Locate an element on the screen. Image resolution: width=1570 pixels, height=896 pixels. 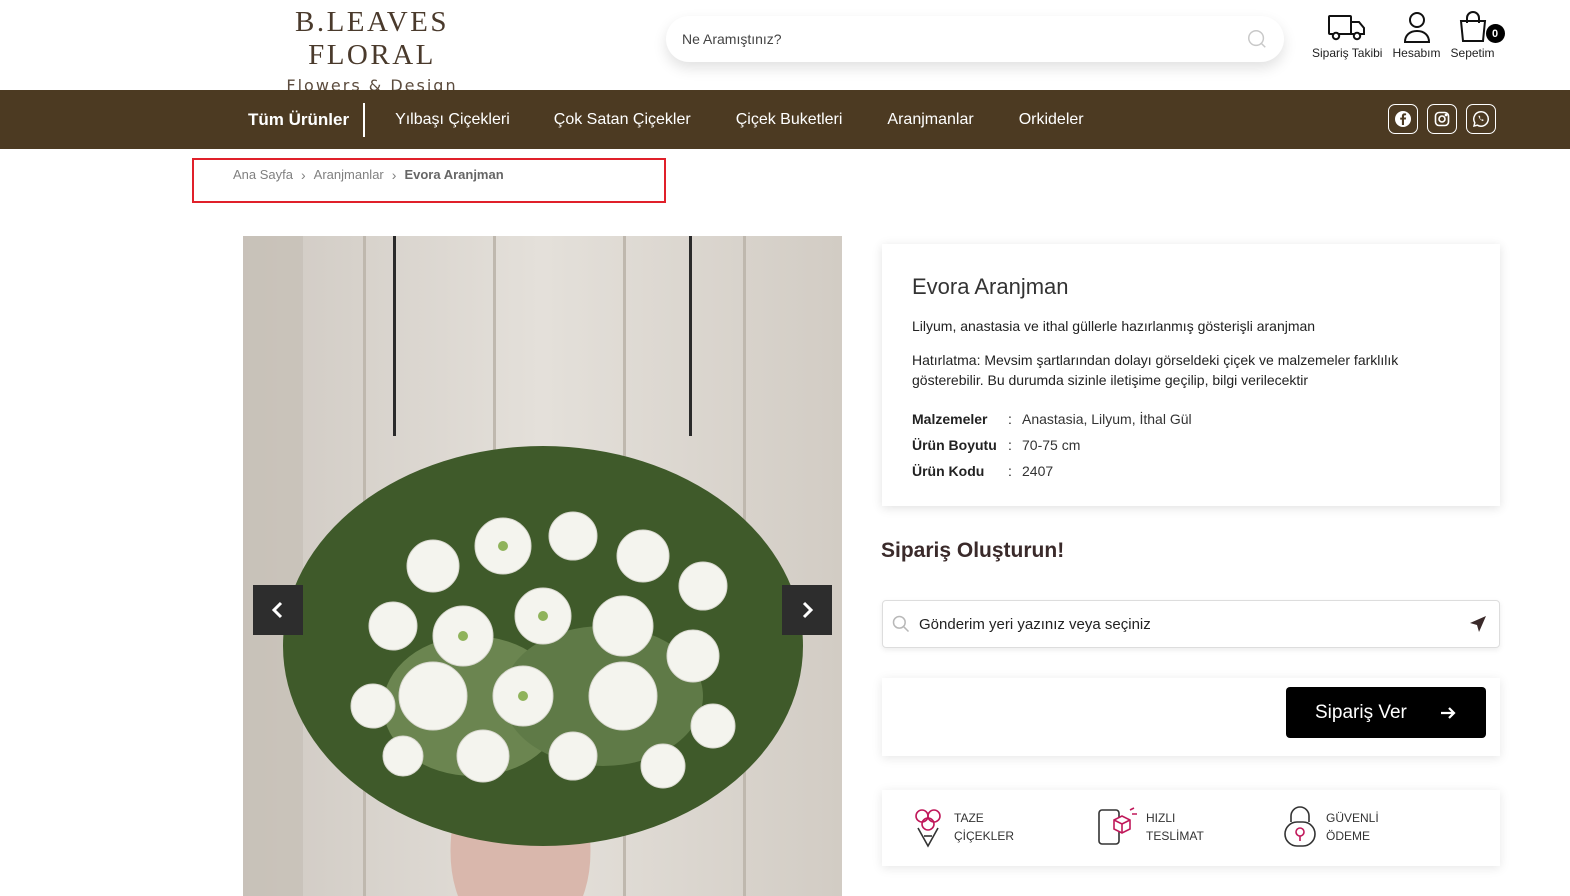
search-bar is located at coordinates (975, 39).